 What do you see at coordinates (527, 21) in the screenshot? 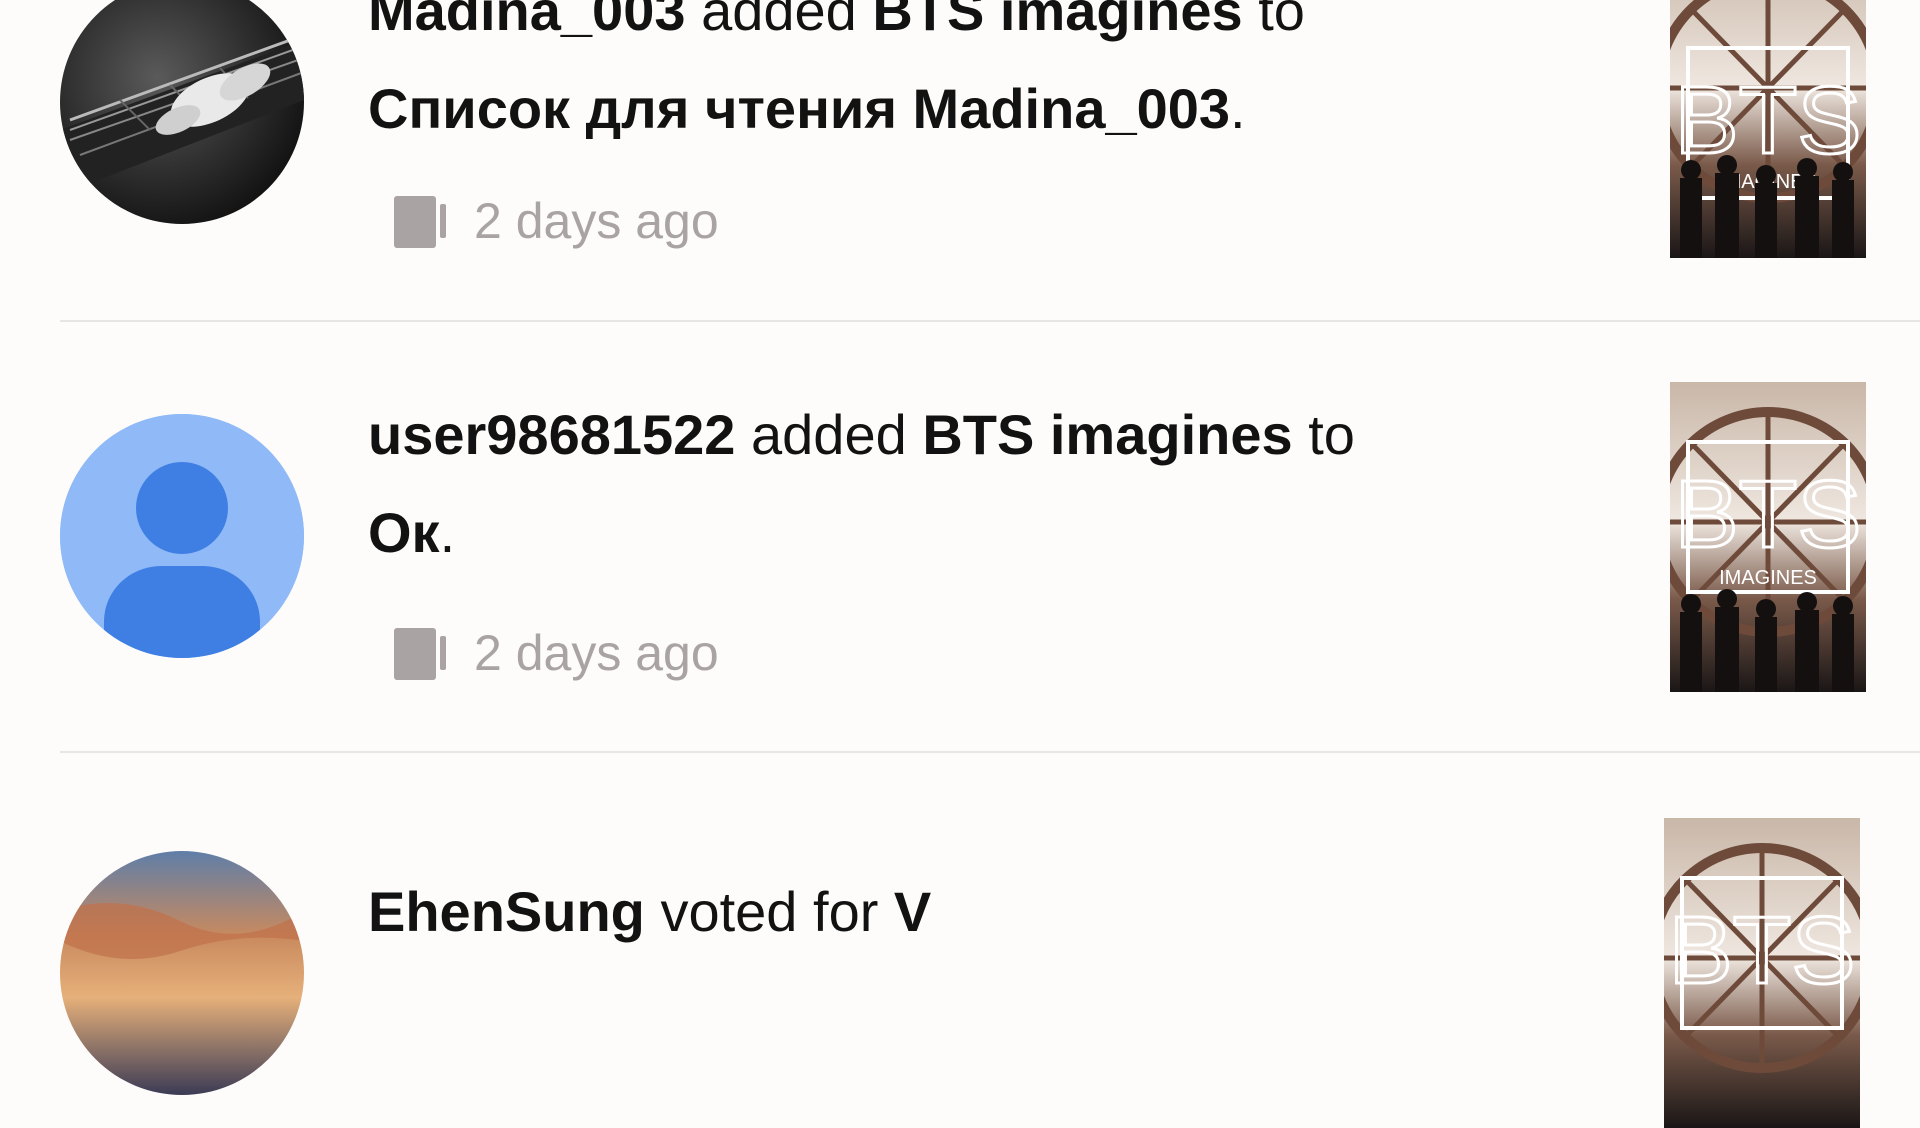
I see `actor-link: Madina_003` at bounding box center [527, 21].